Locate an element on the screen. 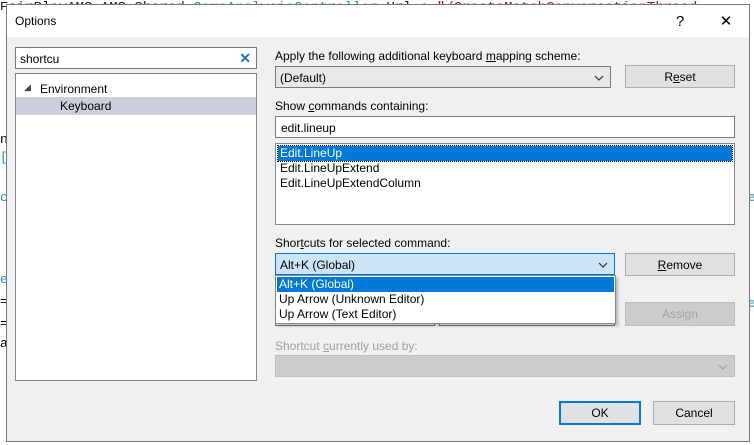  list-item: Edit.LineUp is located at coordinates (505, 153).